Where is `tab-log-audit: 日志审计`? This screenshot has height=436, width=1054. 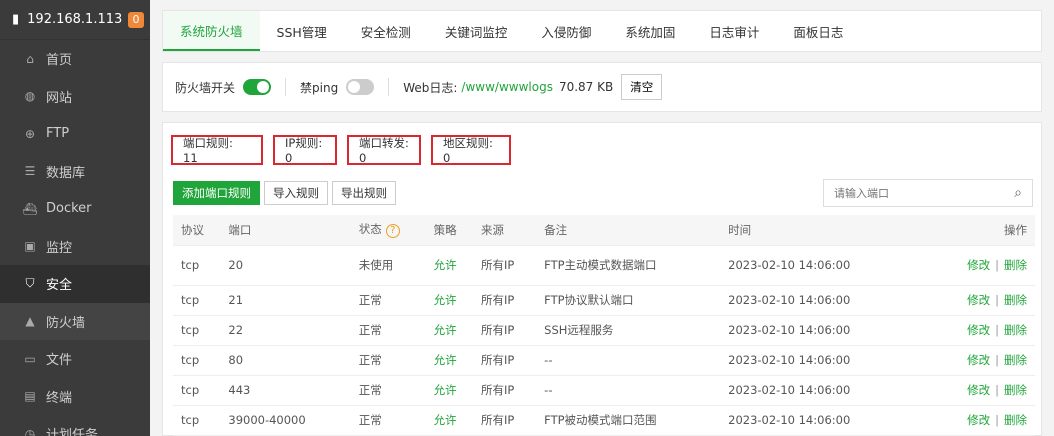
tab-log-audit: 日志审计 is located at coordinates (734, 31).